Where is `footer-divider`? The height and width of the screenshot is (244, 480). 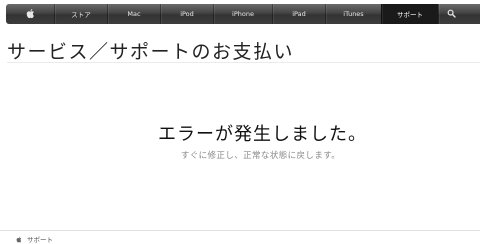
footer-divider is located at coordinates (240, 230).